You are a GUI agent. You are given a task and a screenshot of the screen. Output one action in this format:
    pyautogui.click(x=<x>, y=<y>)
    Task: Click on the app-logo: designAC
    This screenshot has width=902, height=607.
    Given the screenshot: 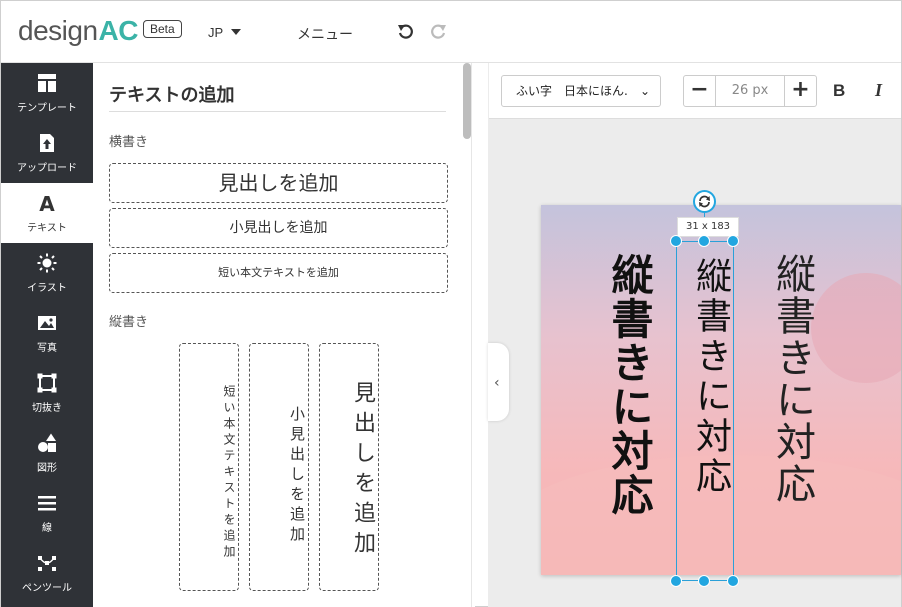 What is the action you would take?
    pyautogui.click(x=78, y=31)
    